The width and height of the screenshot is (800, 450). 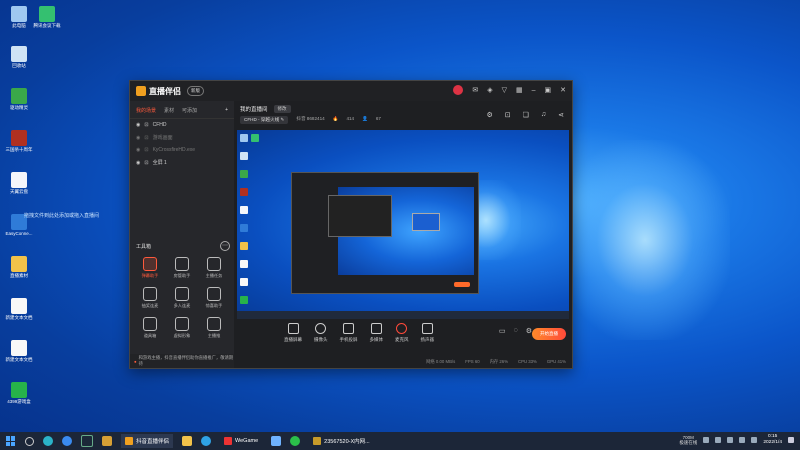 I want to click on desktop-icon: 天翼云盘, so click(x=19, y=183).